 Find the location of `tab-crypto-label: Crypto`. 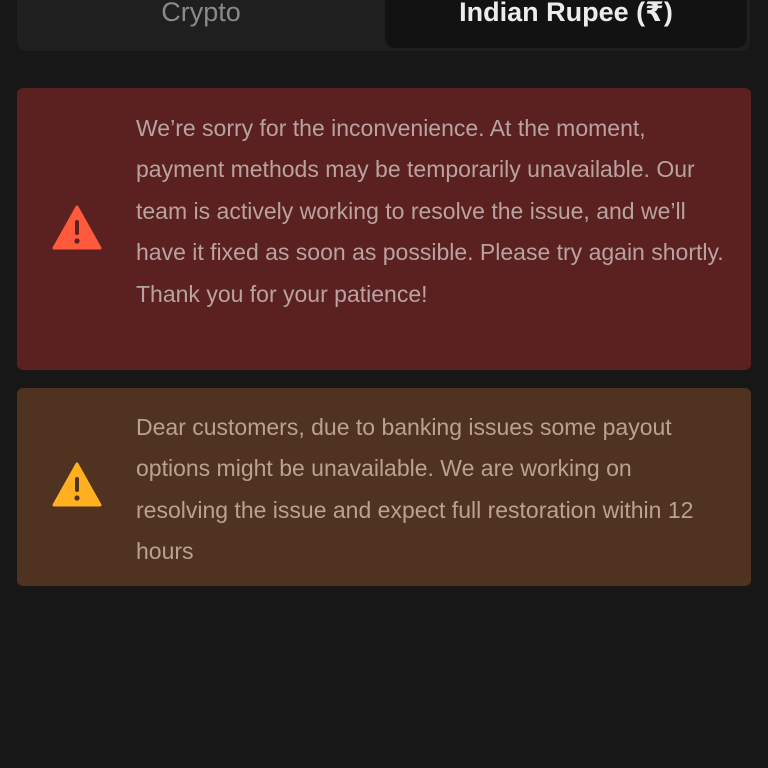

tab-crypto-label: Crypto is located at coordinates (201, 13).